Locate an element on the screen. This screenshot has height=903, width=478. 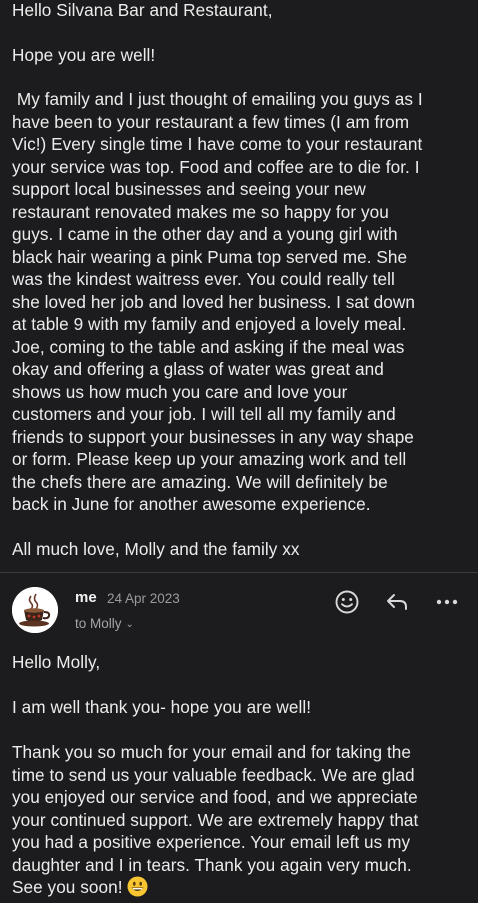
reply-greeting: Hello Molly, is located at coordinates (56, 662).